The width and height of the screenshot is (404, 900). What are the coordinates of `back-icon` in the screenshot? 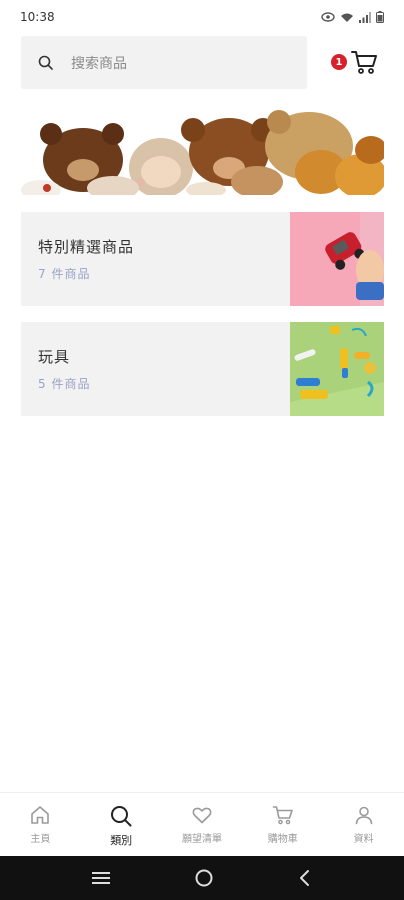 It's located at (305, 878).